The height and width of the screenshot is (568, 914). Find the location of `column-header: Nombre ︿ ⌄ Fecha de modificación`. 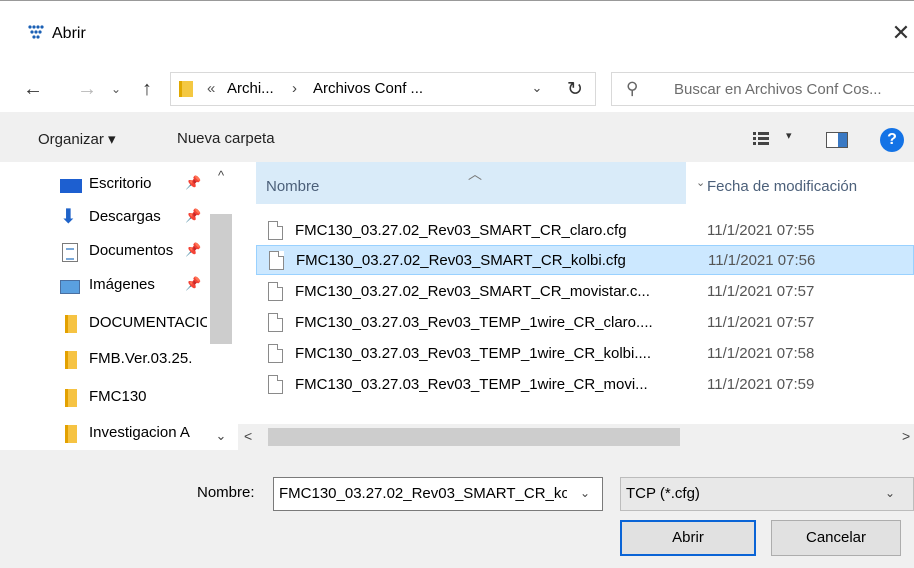

column-header: Nombre ︿ ⌄ Fecha de modificación is located at coordinates (585, 183).